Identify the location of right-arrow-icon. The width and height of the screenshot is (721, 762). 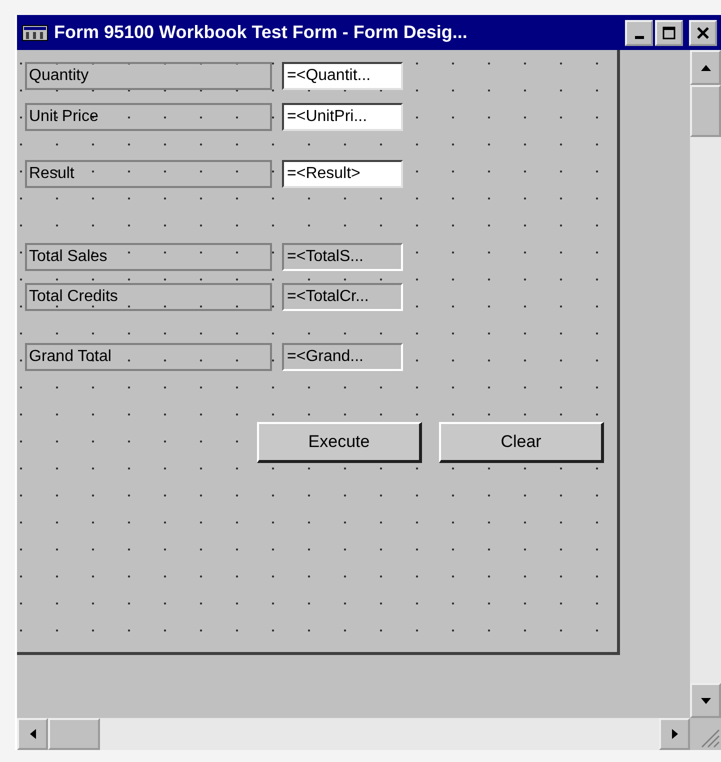
(674, 734).